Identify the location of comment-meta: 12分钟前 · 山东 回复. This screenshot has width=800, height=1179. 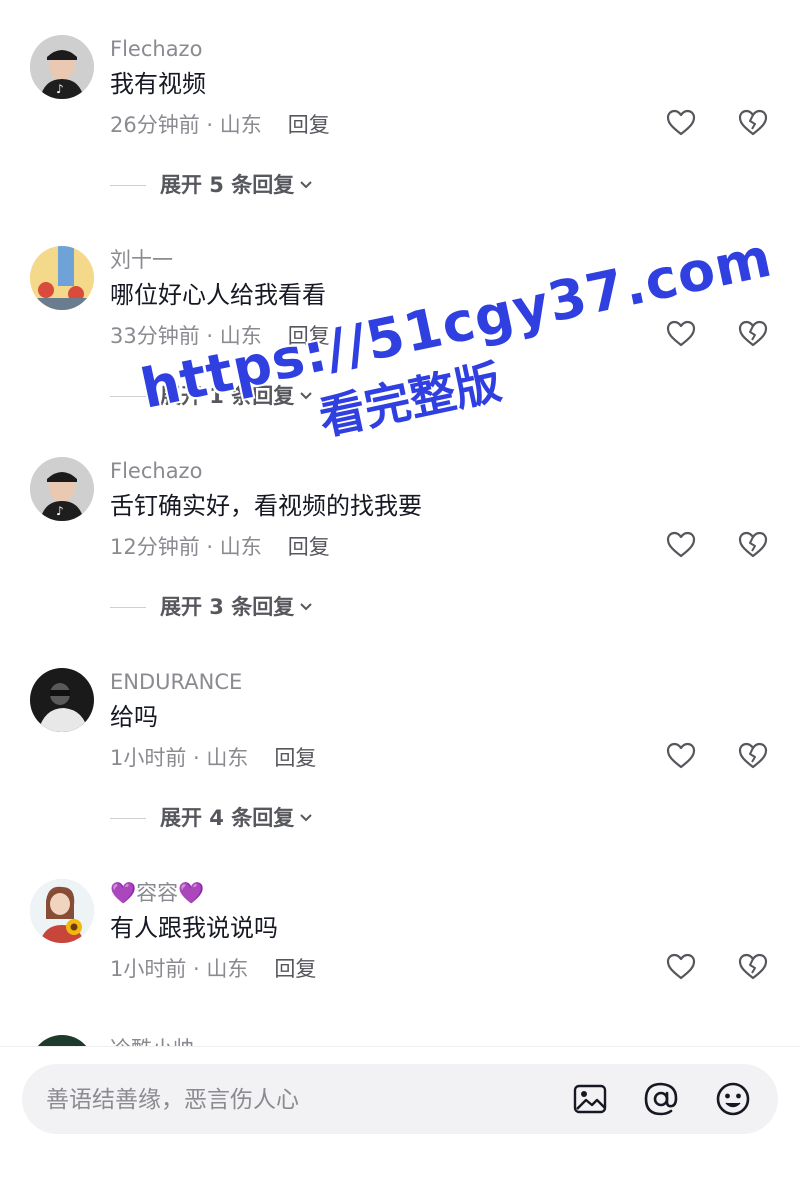
(220, 547).